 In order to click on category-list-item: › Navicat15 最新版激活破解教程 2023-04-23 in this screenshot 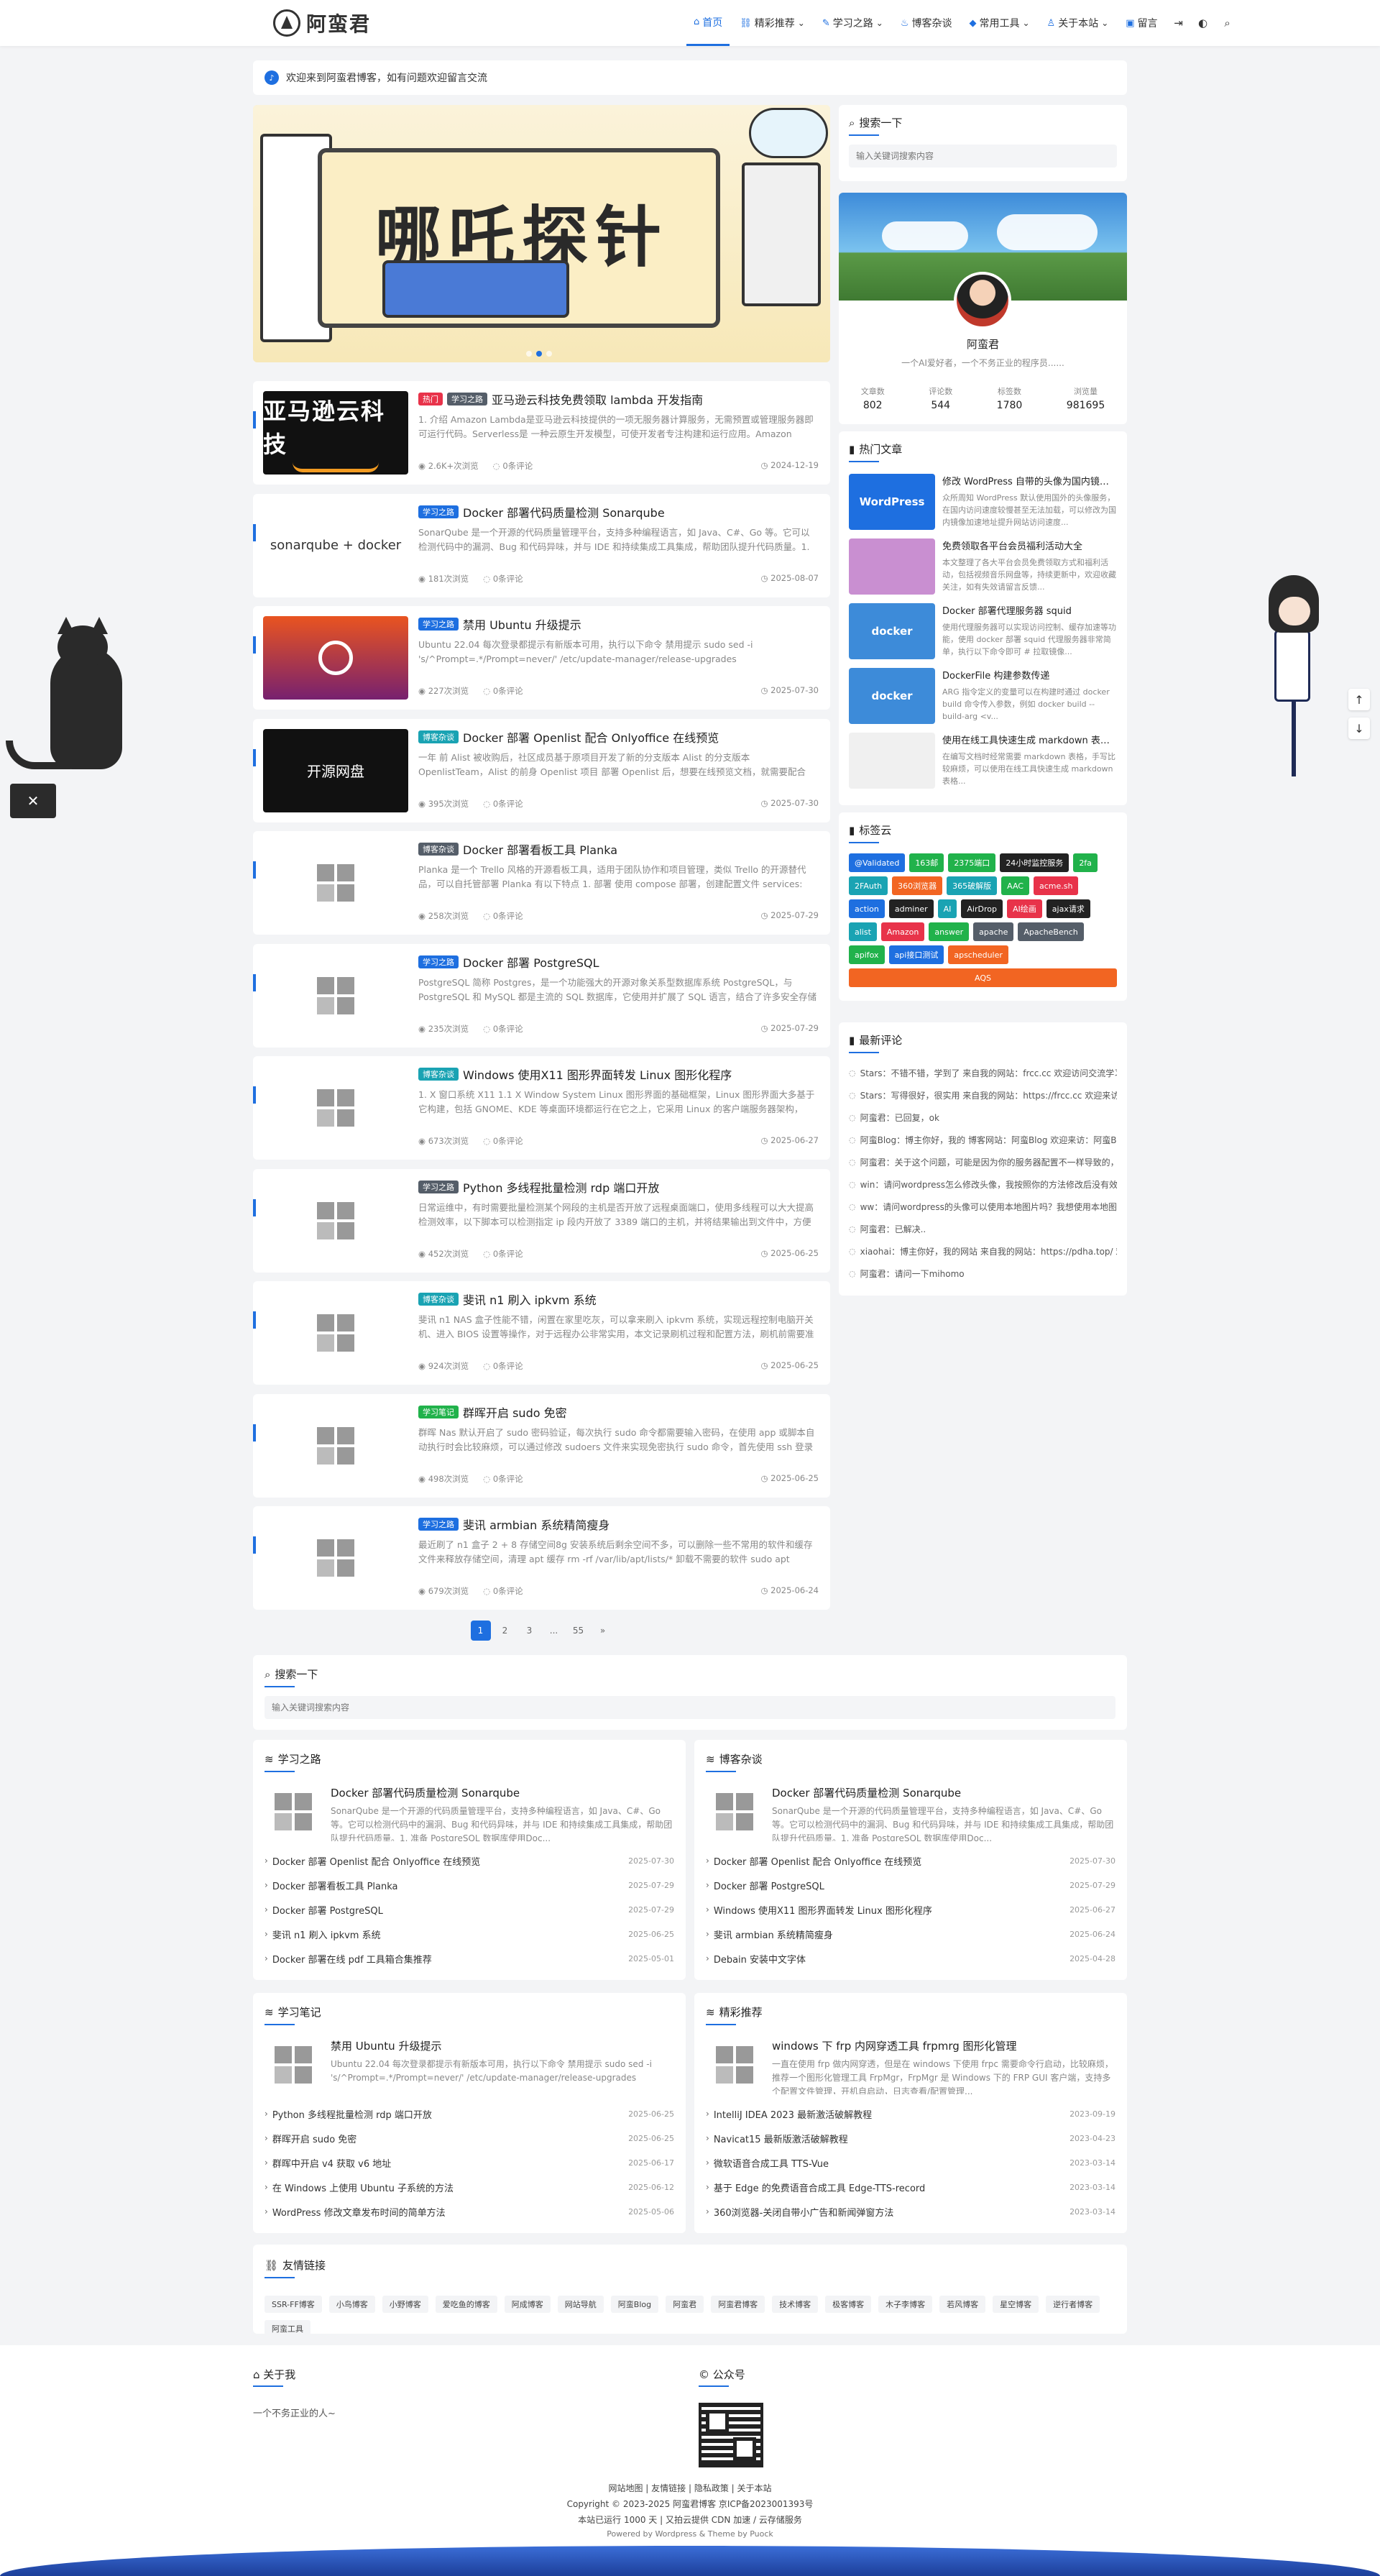, I will do `click(911, 2138)`.